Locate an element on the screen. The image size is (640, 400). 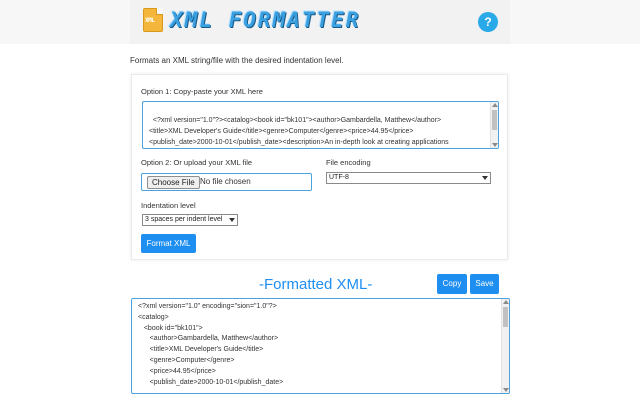
indent-value: 3 spaces per indent level is located at coordinates (184, 219).